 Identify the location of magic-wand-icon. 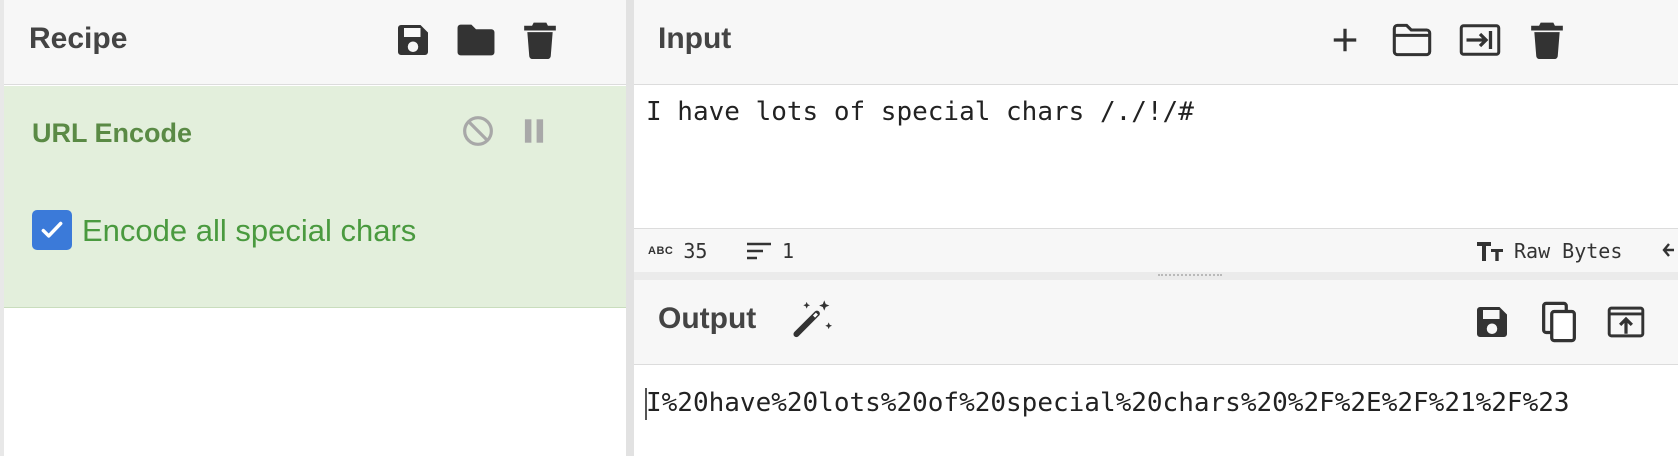
(813, 319).